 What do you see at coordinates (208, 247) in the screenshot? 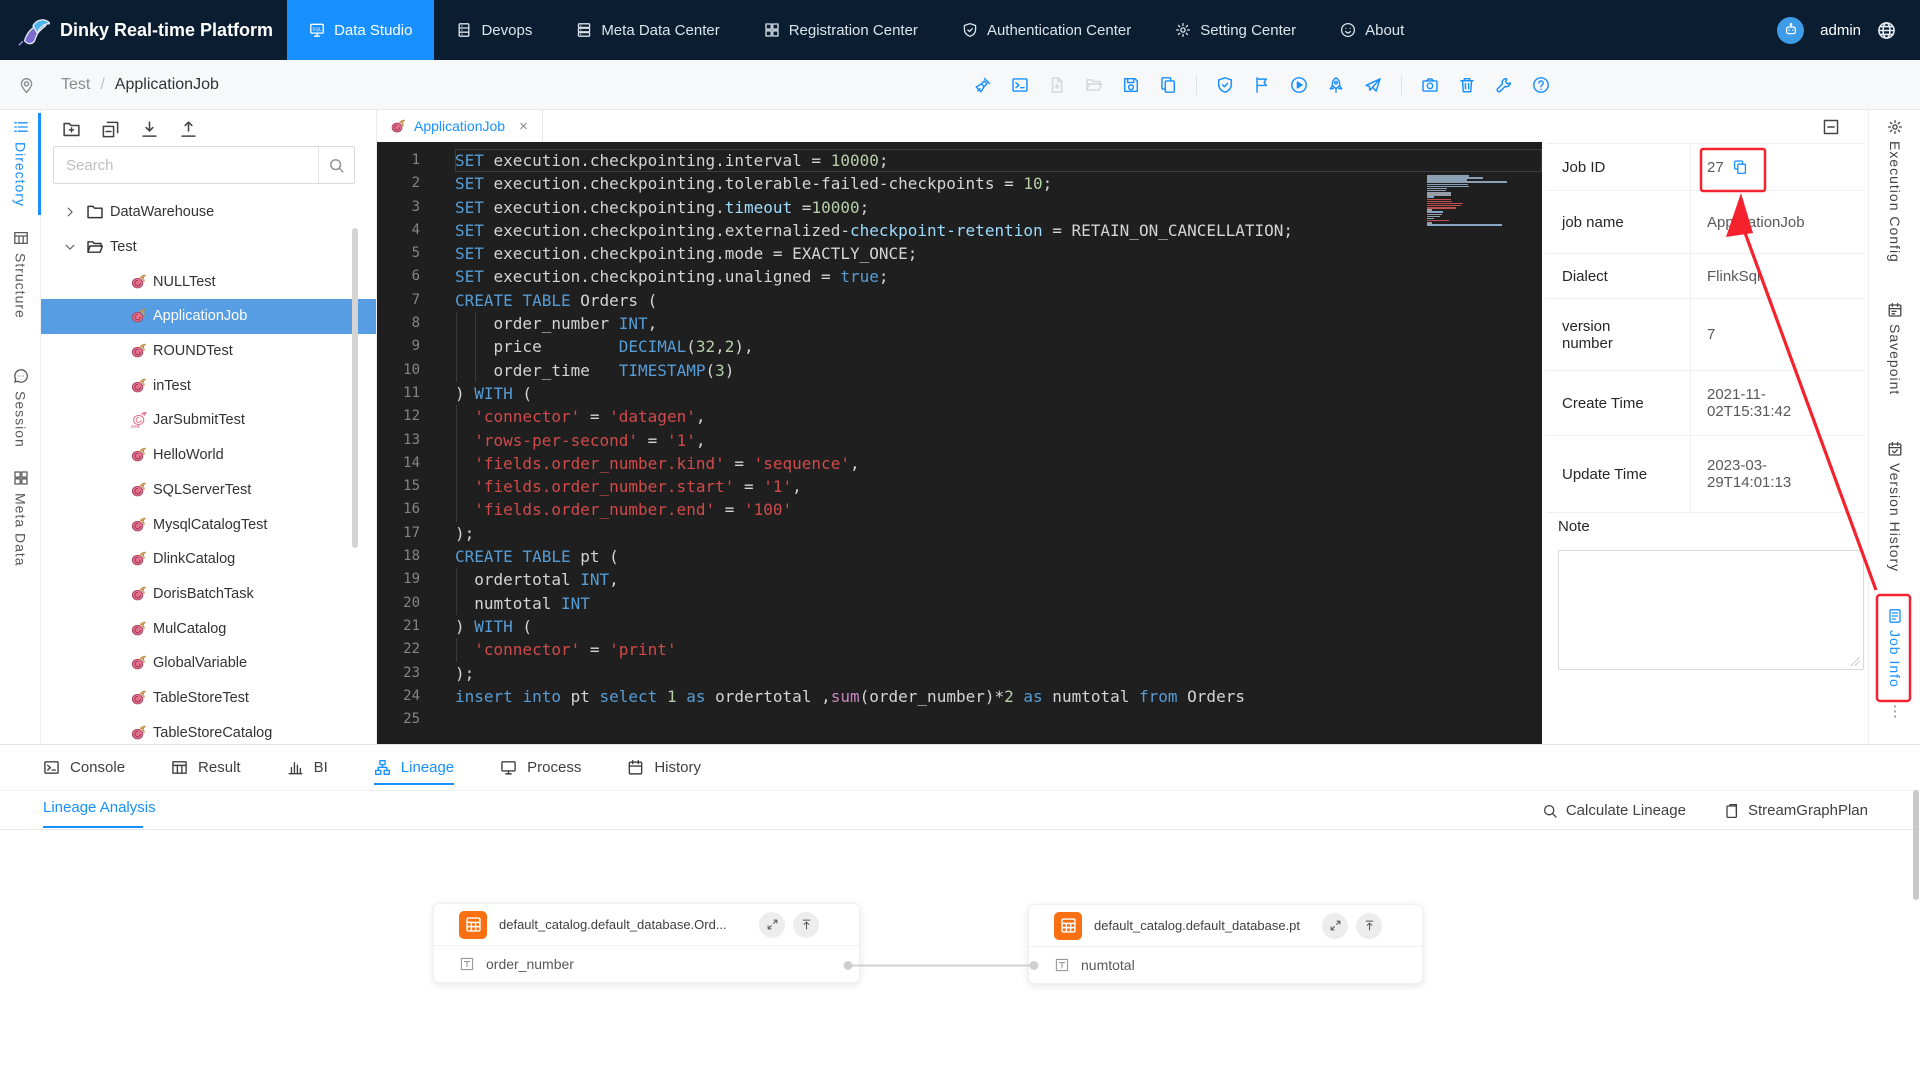
I see `tree-item-test: Test` at bounding box center [208, 247].